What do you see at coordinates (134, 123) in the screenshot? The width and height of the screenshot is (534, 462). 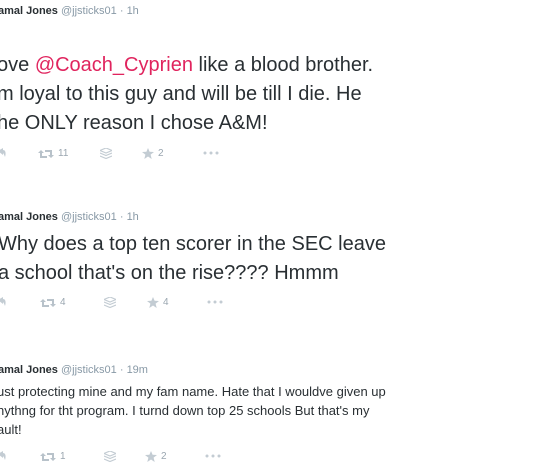 I see `tweet-line: he ONLY reason I chose A&M!` at bounding box center [134, 123].